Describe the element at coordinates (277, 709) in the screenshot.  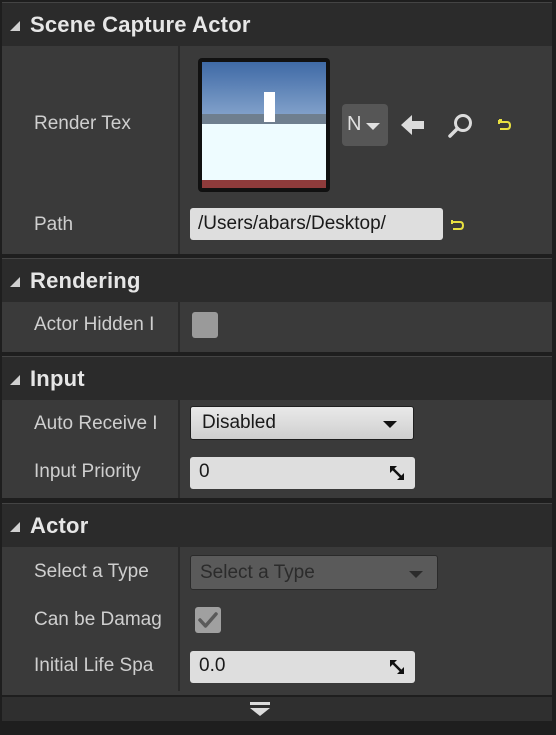
I see `advanced-expand-bar` at that location.